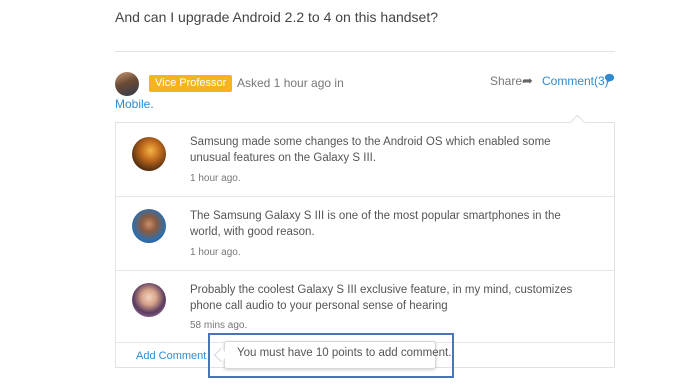 Image resolution: width=680 pixels, height=386 pixels. What do you see at coordinates (134, 104) in the screenshot?
I see `category-link: Mobile.` at bounding box center [134, 104].